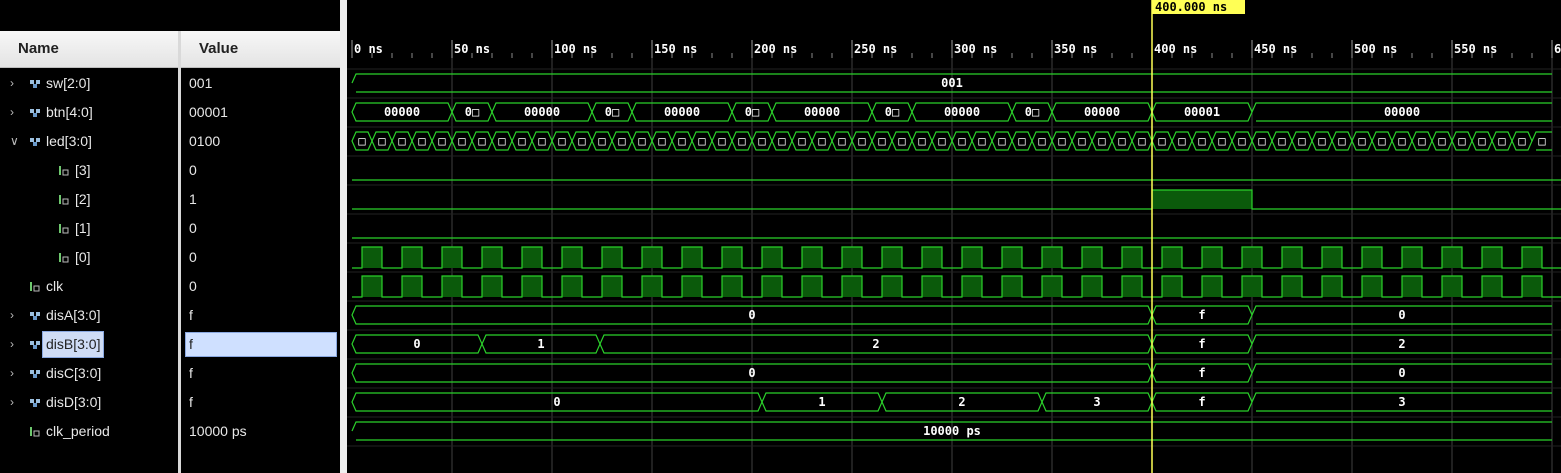  Describe the element at coordinates (171, 141) in the screenshot. I see `signal-row: ∨ led[3:0] 0100` at that location.